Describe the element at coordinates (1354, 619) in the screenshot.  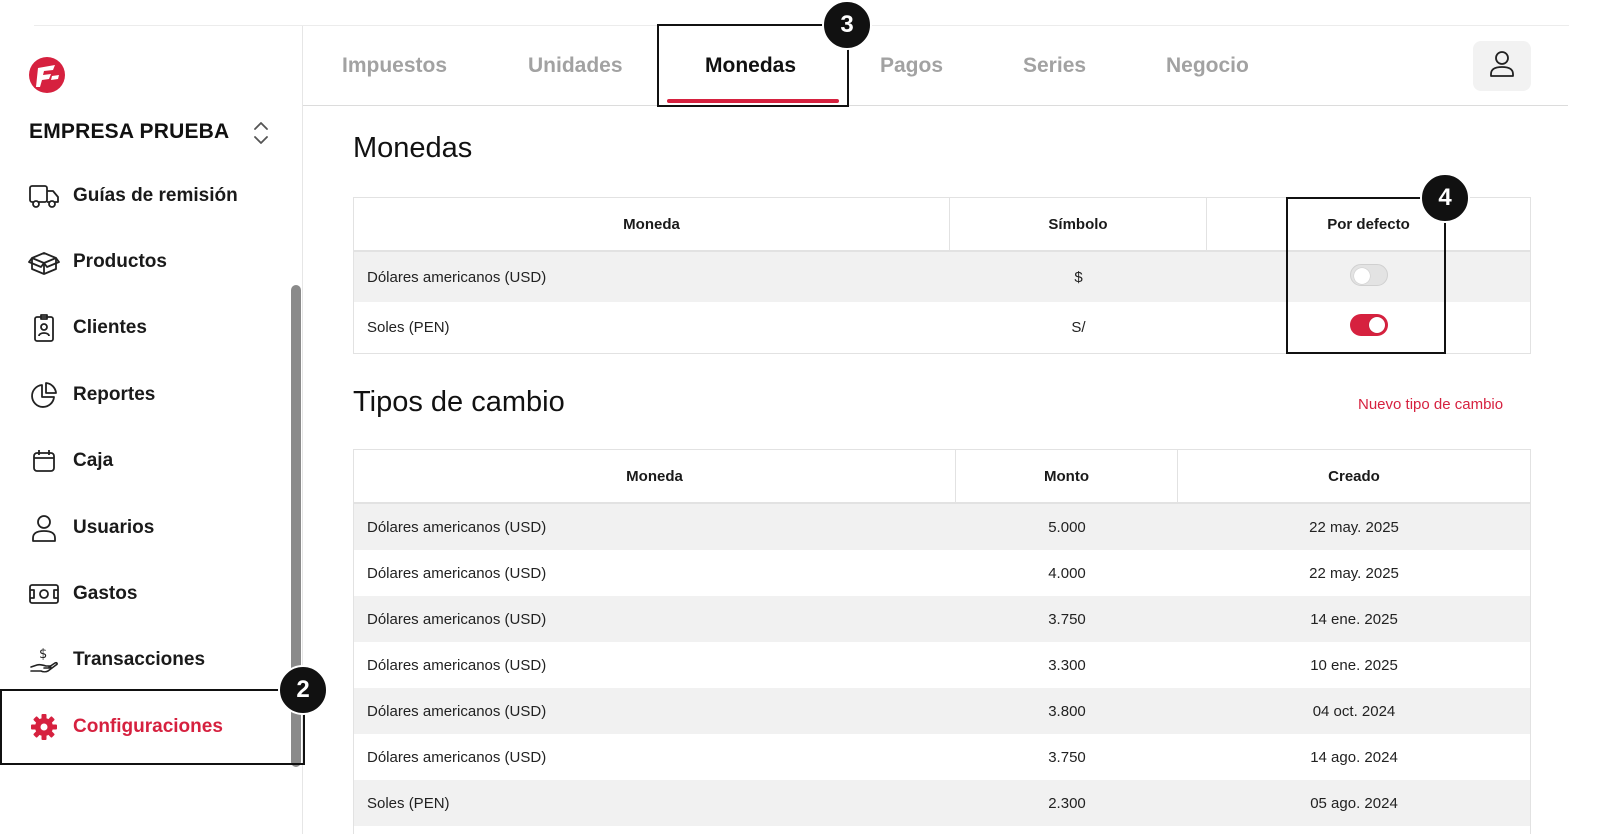
I see `created-date: 14 ene. 2025` at that location.